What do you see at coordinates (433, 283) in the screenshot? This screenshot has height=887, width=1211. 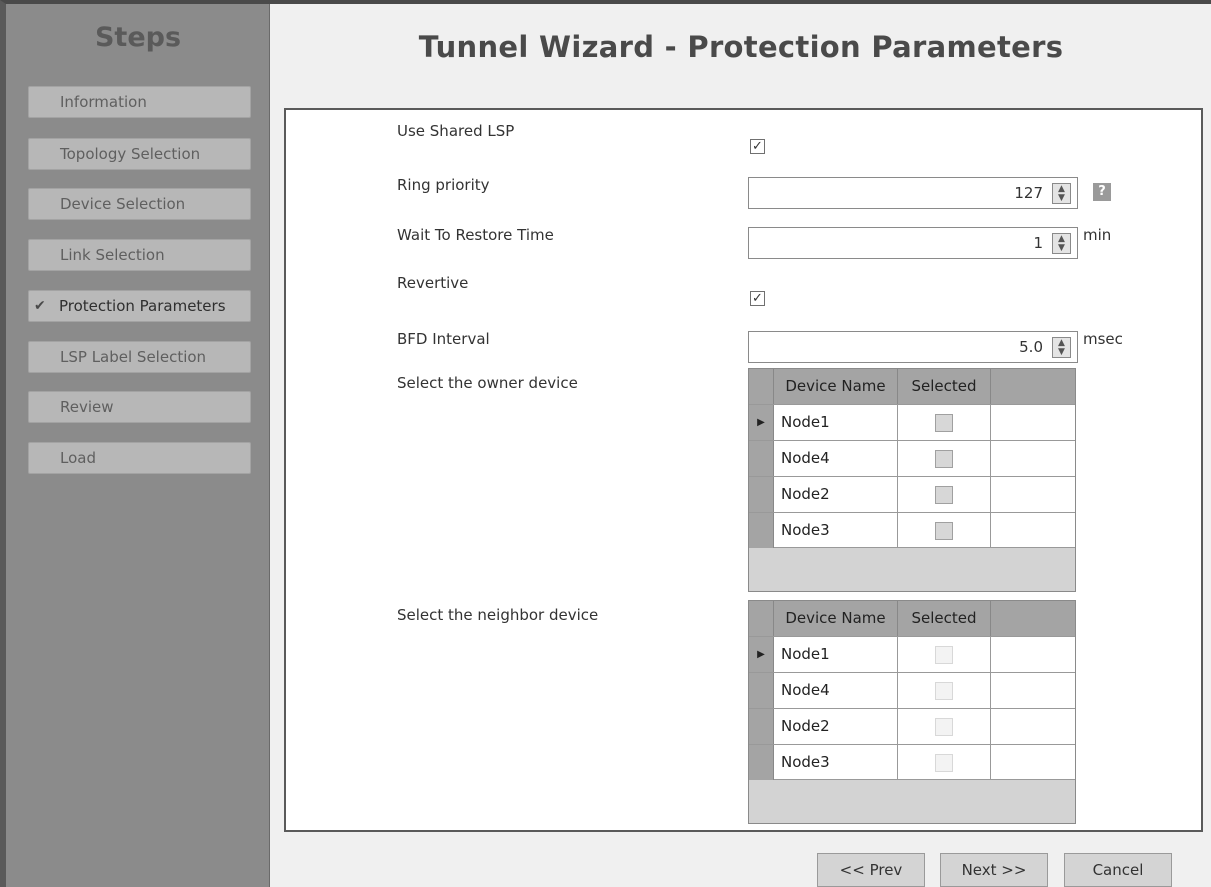 I see `revertive-label: Revertive` at bounding box center [433, 283].